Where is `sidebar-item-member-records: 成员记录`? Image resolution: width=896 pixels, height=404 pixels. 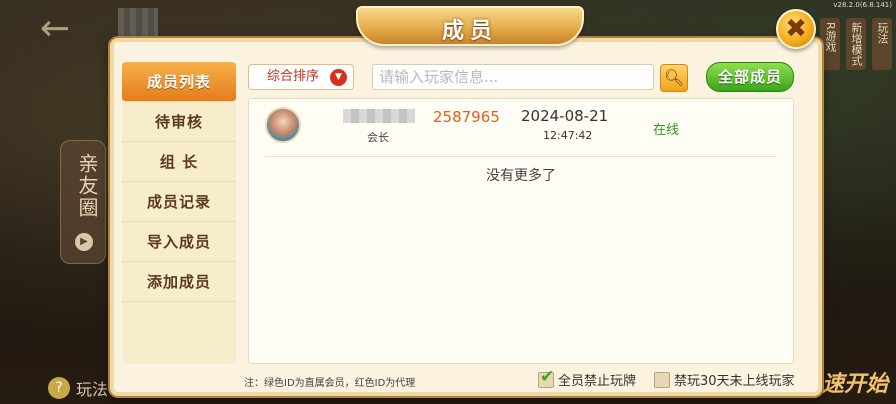
sidebar-item-member-records: 成员记录 is located at coordinates (179, 202).